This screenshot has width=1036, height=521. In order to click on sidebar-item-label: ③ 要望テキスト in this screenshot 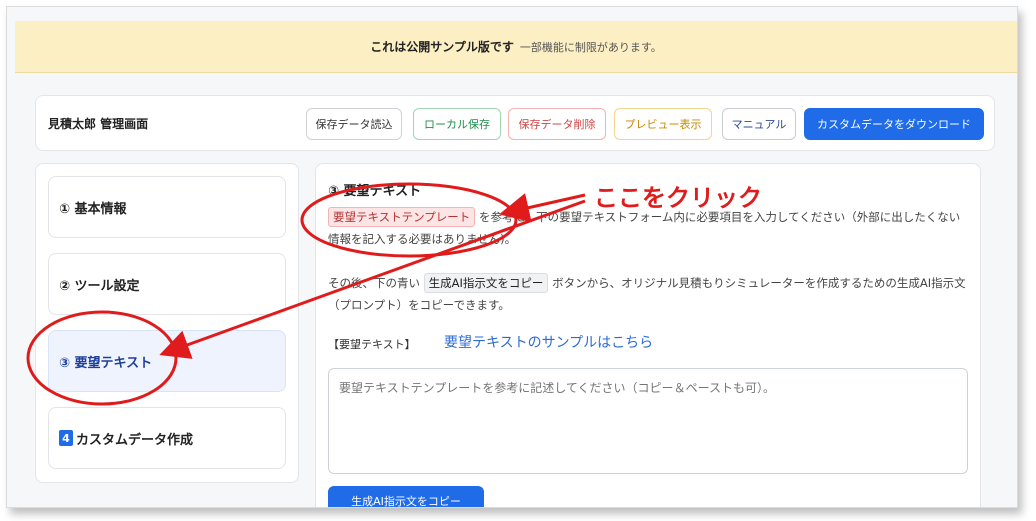, I will do `click(106, 363)`.